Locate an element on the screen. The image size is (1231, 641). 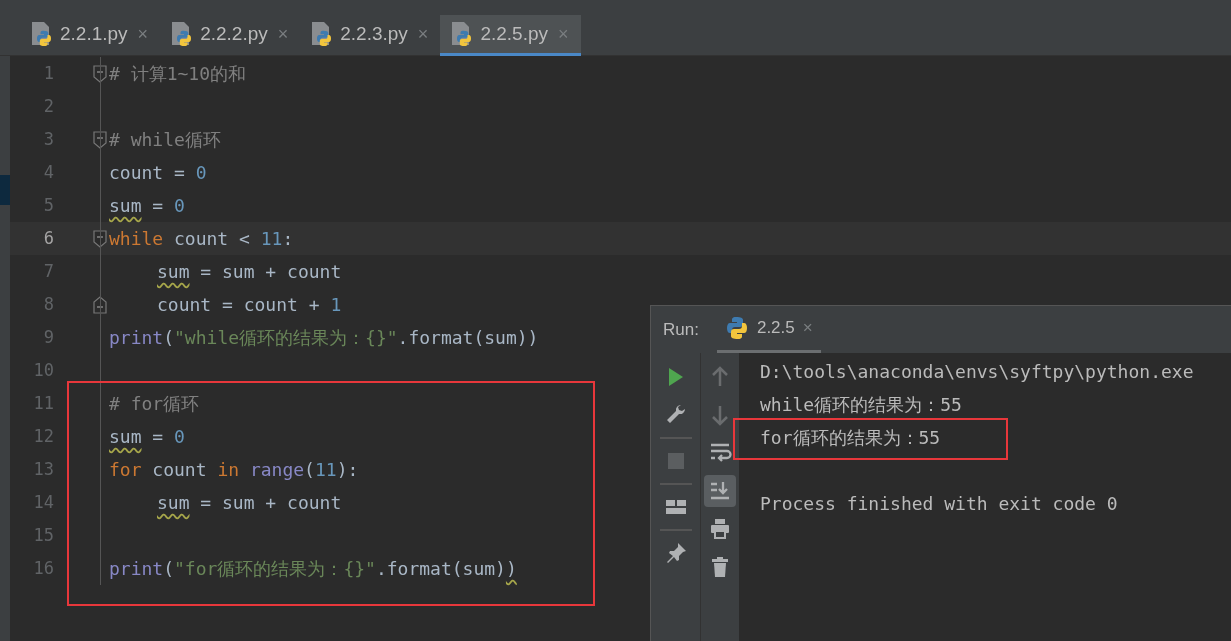
line-number: 12 is located at coordinates (43, 436).